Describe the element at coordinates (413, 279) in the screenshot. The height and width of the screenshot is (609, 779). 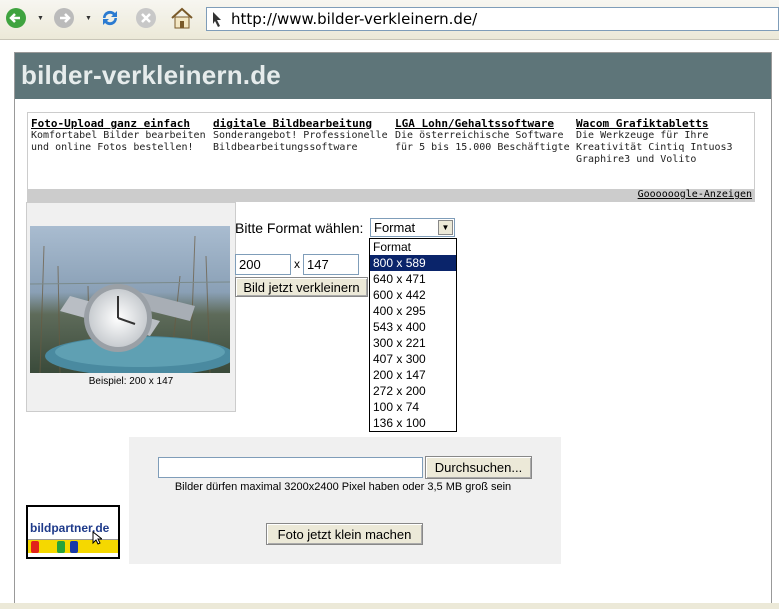
I see `format-option: 640 x 471` at that location.